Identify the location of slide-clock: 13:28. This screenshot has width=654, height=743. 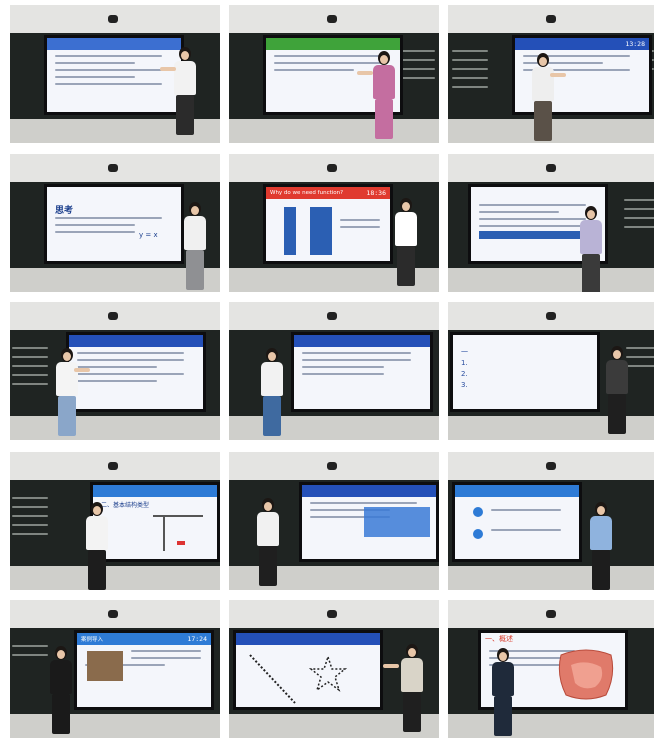
(635, 44).